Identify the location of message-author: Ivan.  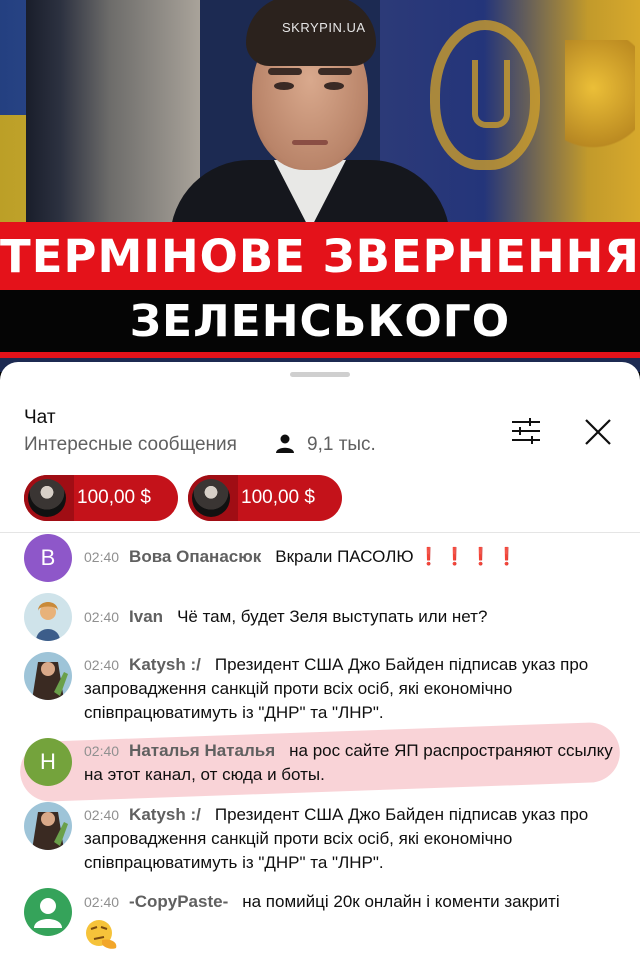
(146, 616).